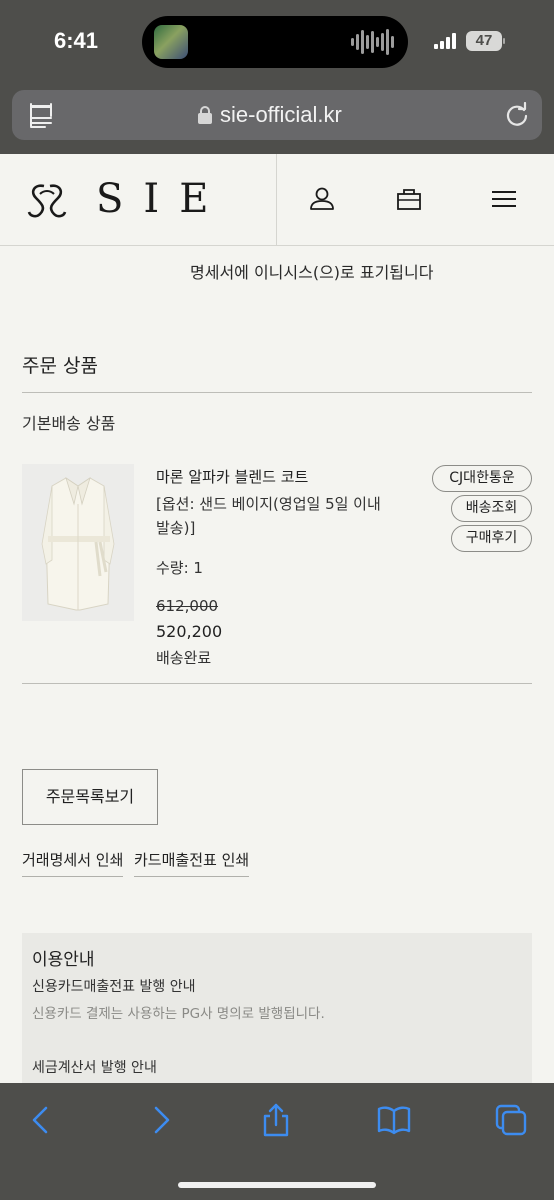  I want to click on card-receipt-text: 신용카드 결제는 사용하는 PG사 명의로 발행됩니다., so click(178, 1014).